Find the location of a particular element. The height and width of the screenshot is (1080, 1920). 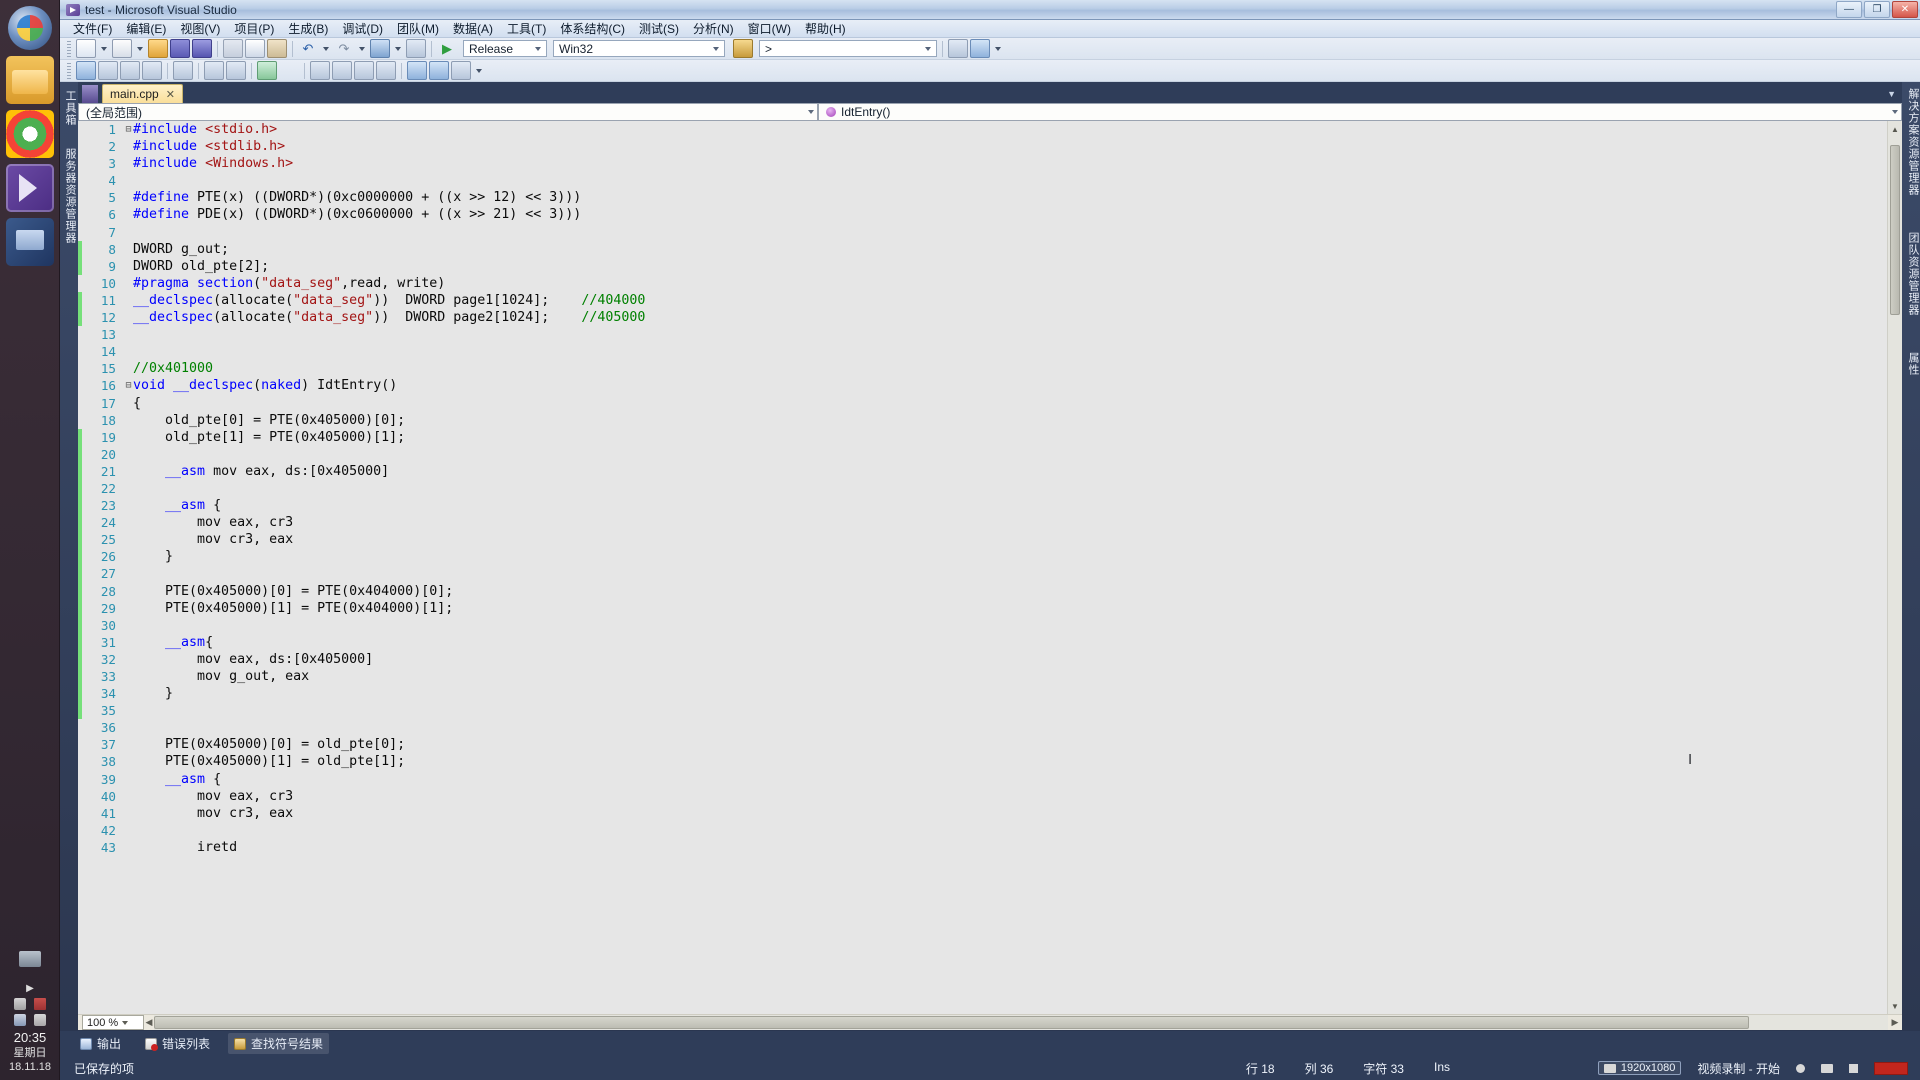

tray-keyboard-row is located at coordinates (30, 1004).